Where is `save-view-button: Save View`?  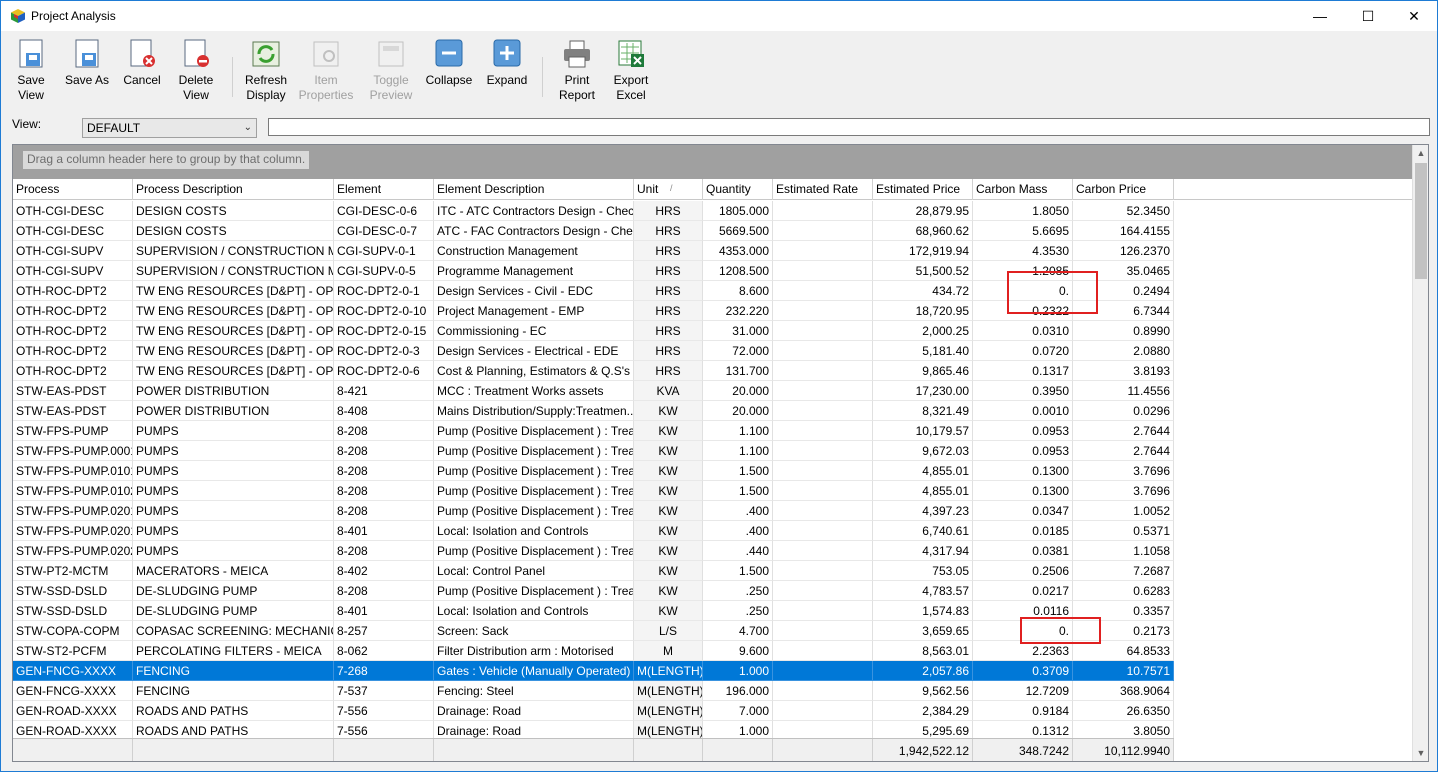
save-view-button: Save View is located at coordinates (31, 71).